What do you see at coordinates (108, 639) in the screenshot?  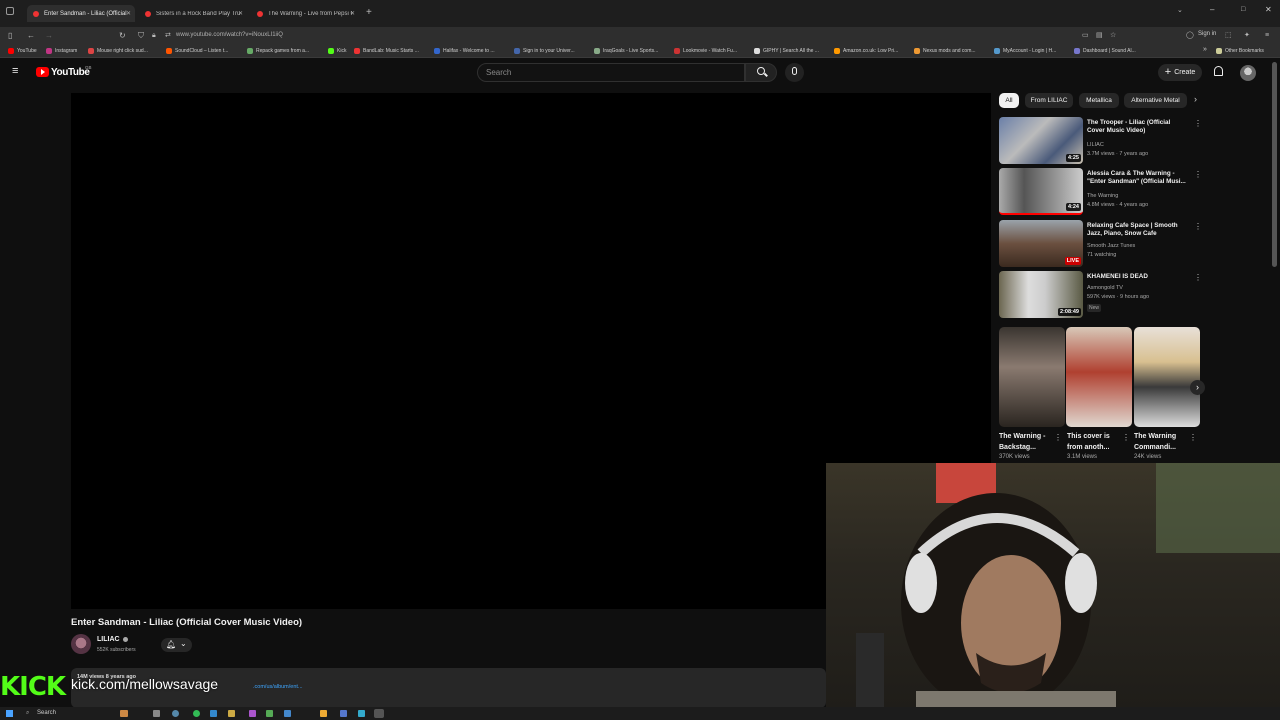 I see `channel-name: LILIAC` at bounding box center [108, 639].